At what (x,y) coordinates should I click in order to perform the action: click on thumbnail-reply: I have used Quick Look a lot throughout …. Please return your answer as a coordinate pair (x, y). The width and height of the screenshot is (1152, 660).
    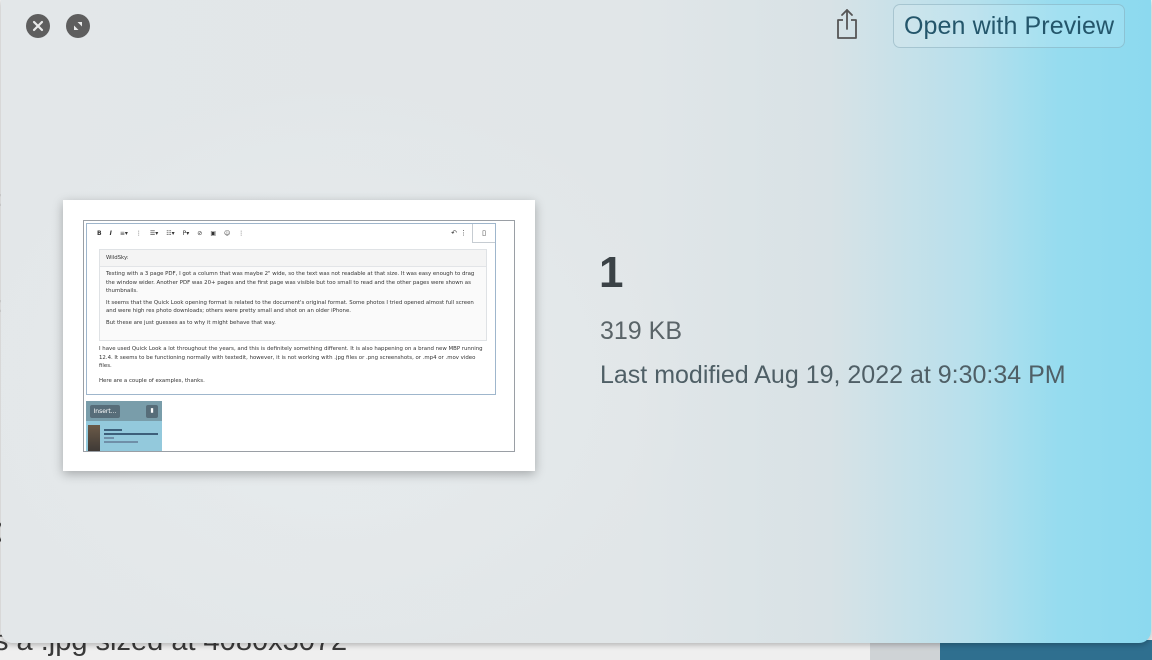
    Looking at the image, I should click on (294, 368).